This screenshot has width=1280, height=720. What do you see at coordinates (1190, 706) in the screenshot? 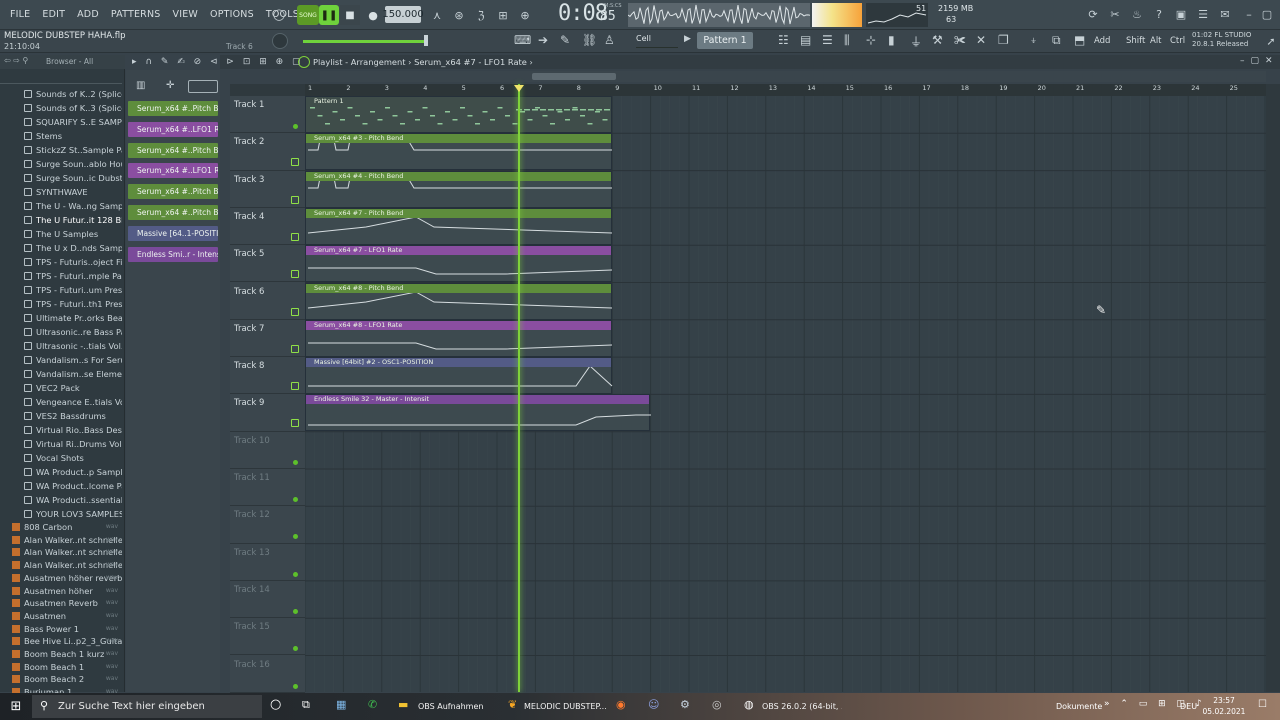
I see `input-language: DEU` at bounding box center [1190, 706].